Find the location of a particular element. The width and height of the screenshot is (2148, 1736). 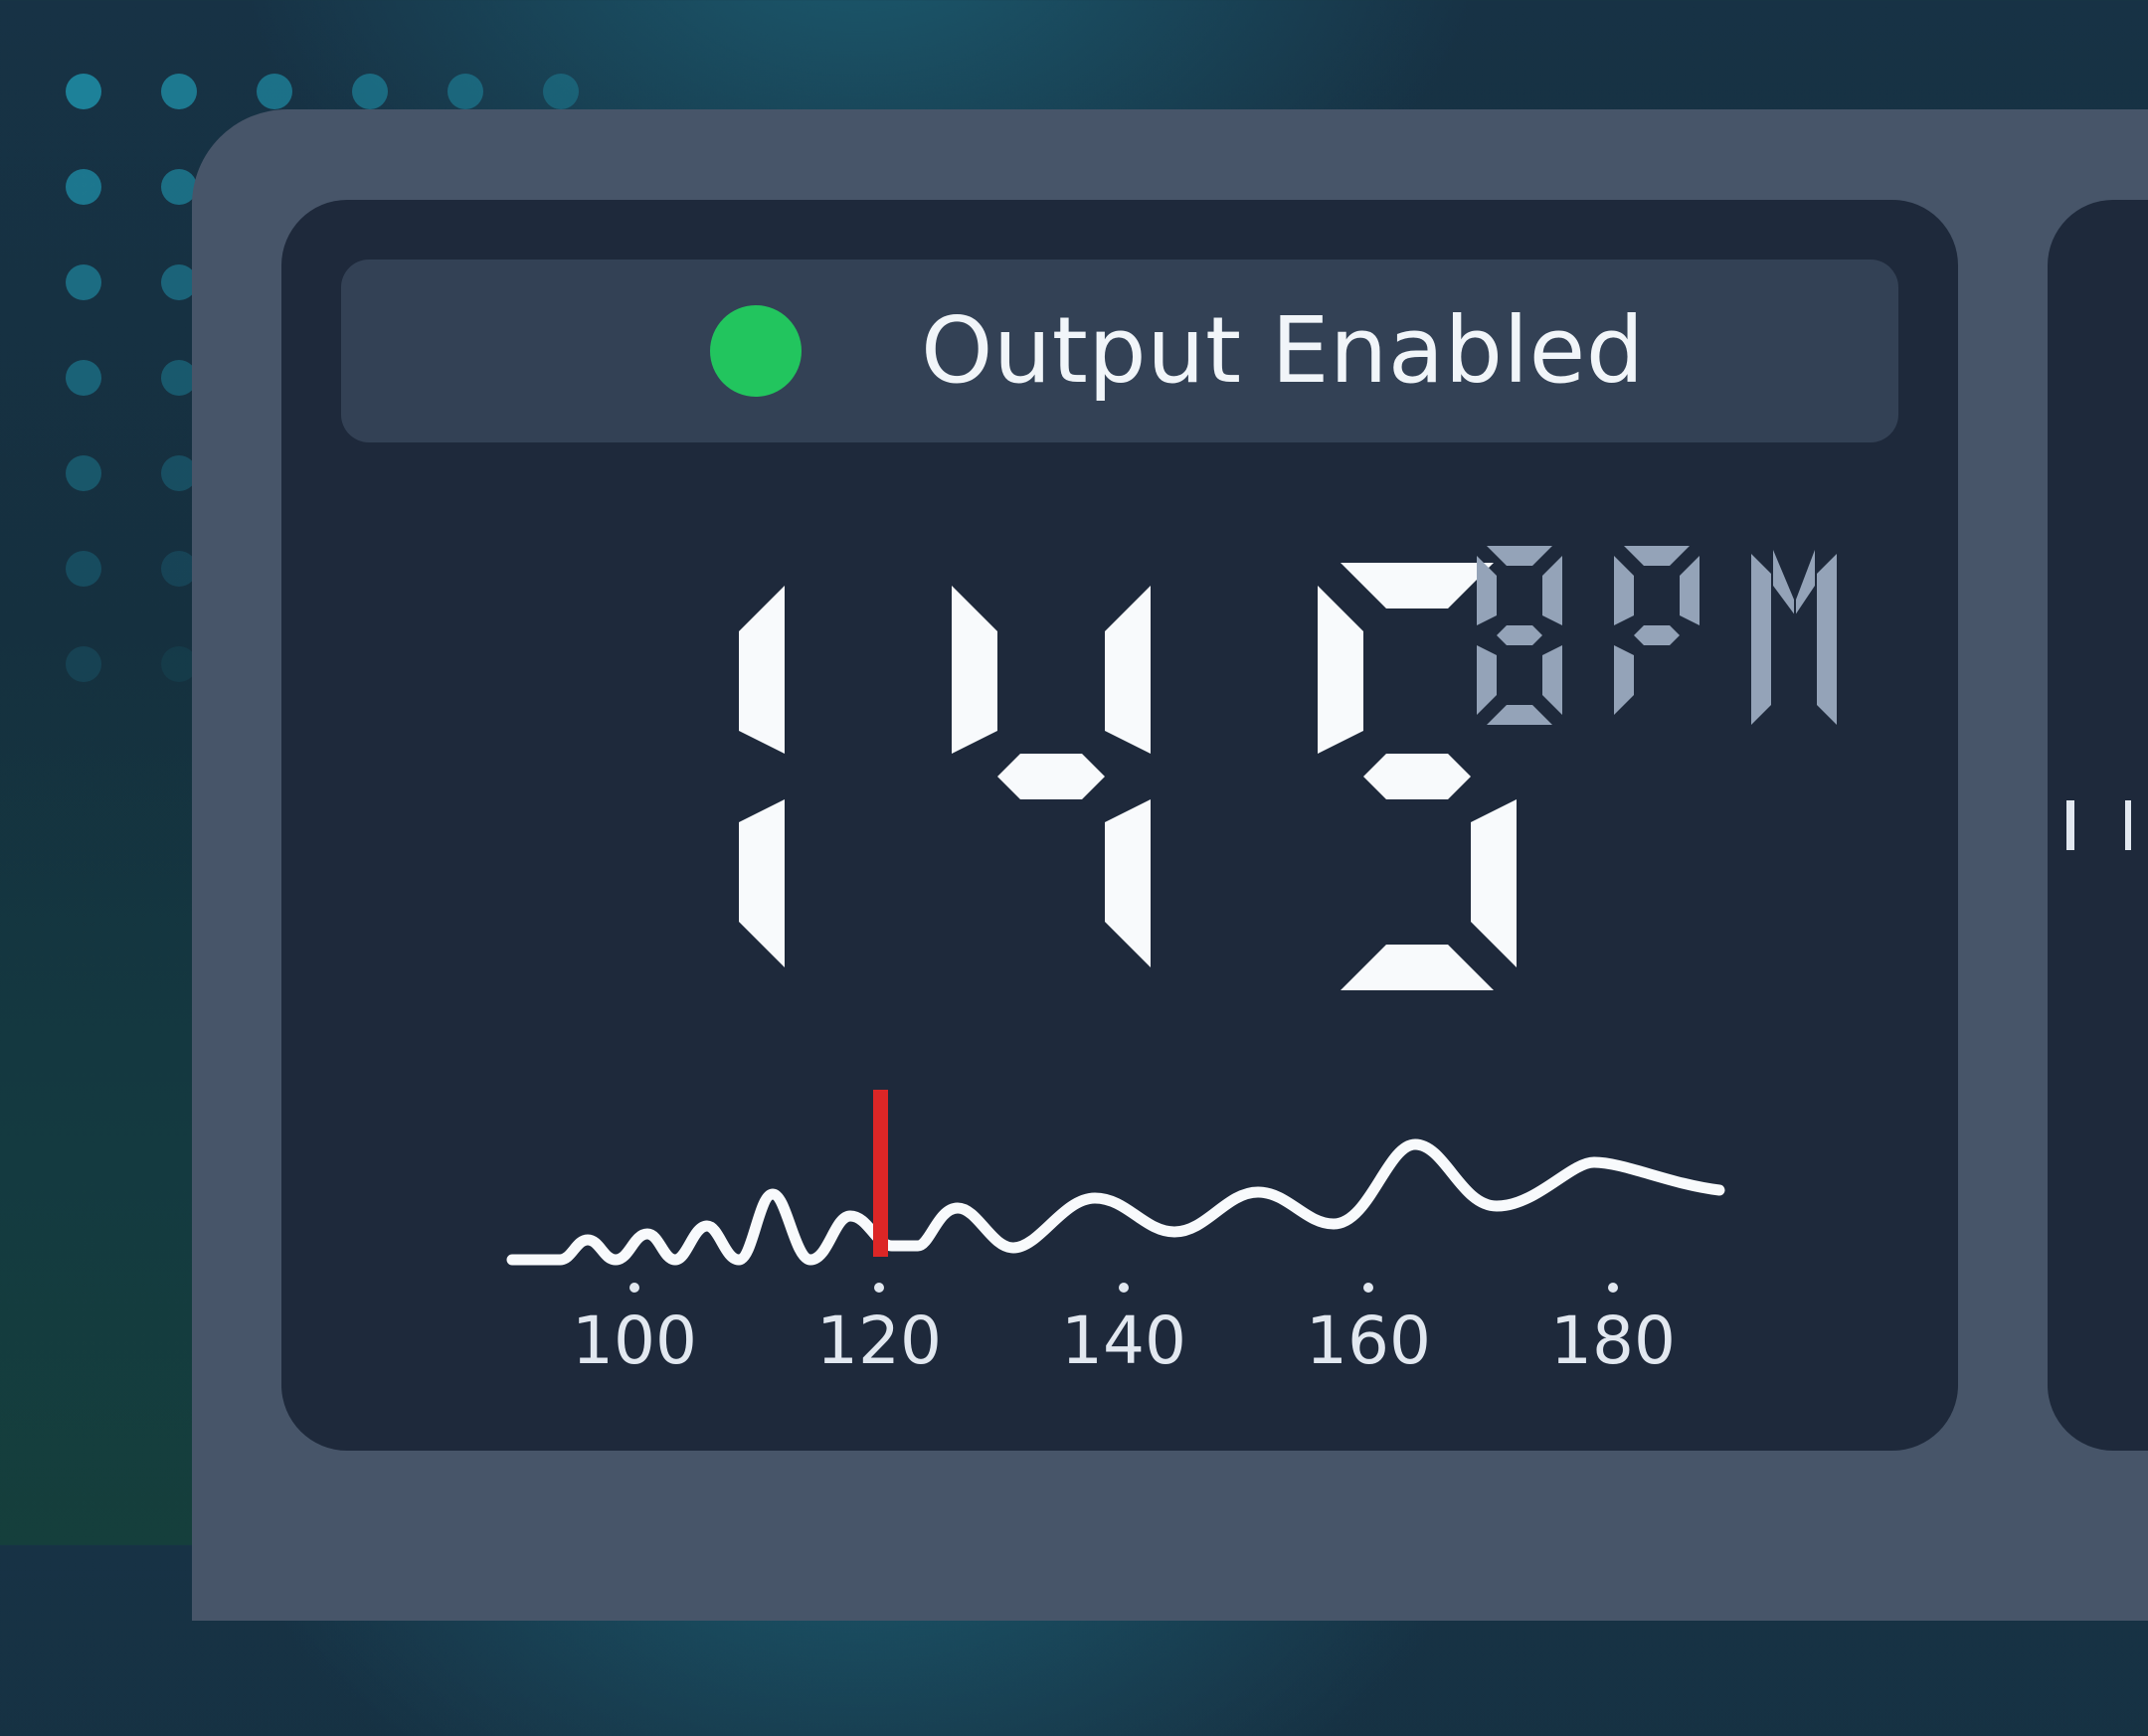

scale-tick is located at coordinates (1613, 1288).